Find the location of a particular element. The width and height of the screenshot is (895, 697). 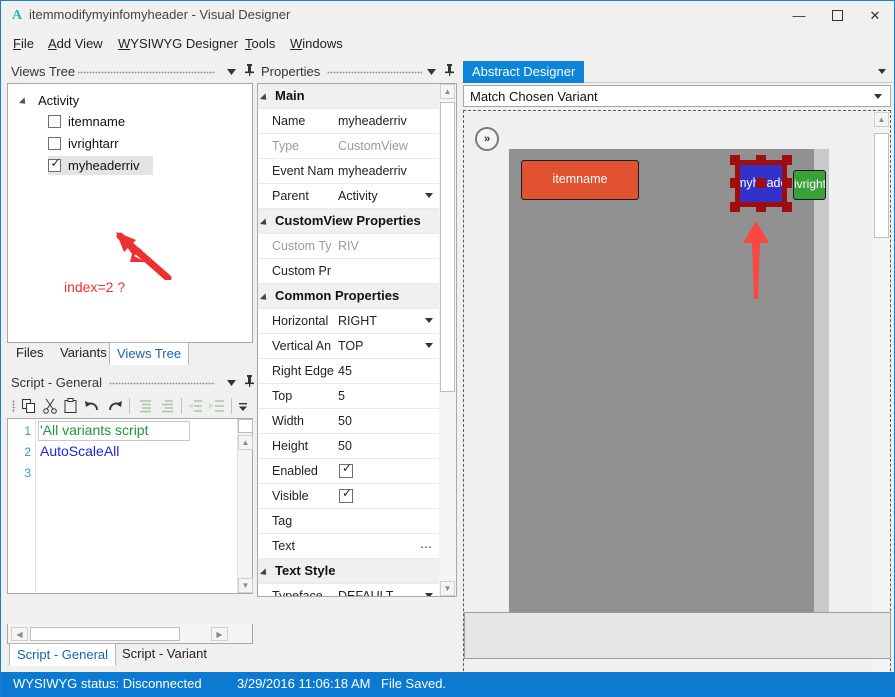

paste-icon is located at coordinates (71, 406).